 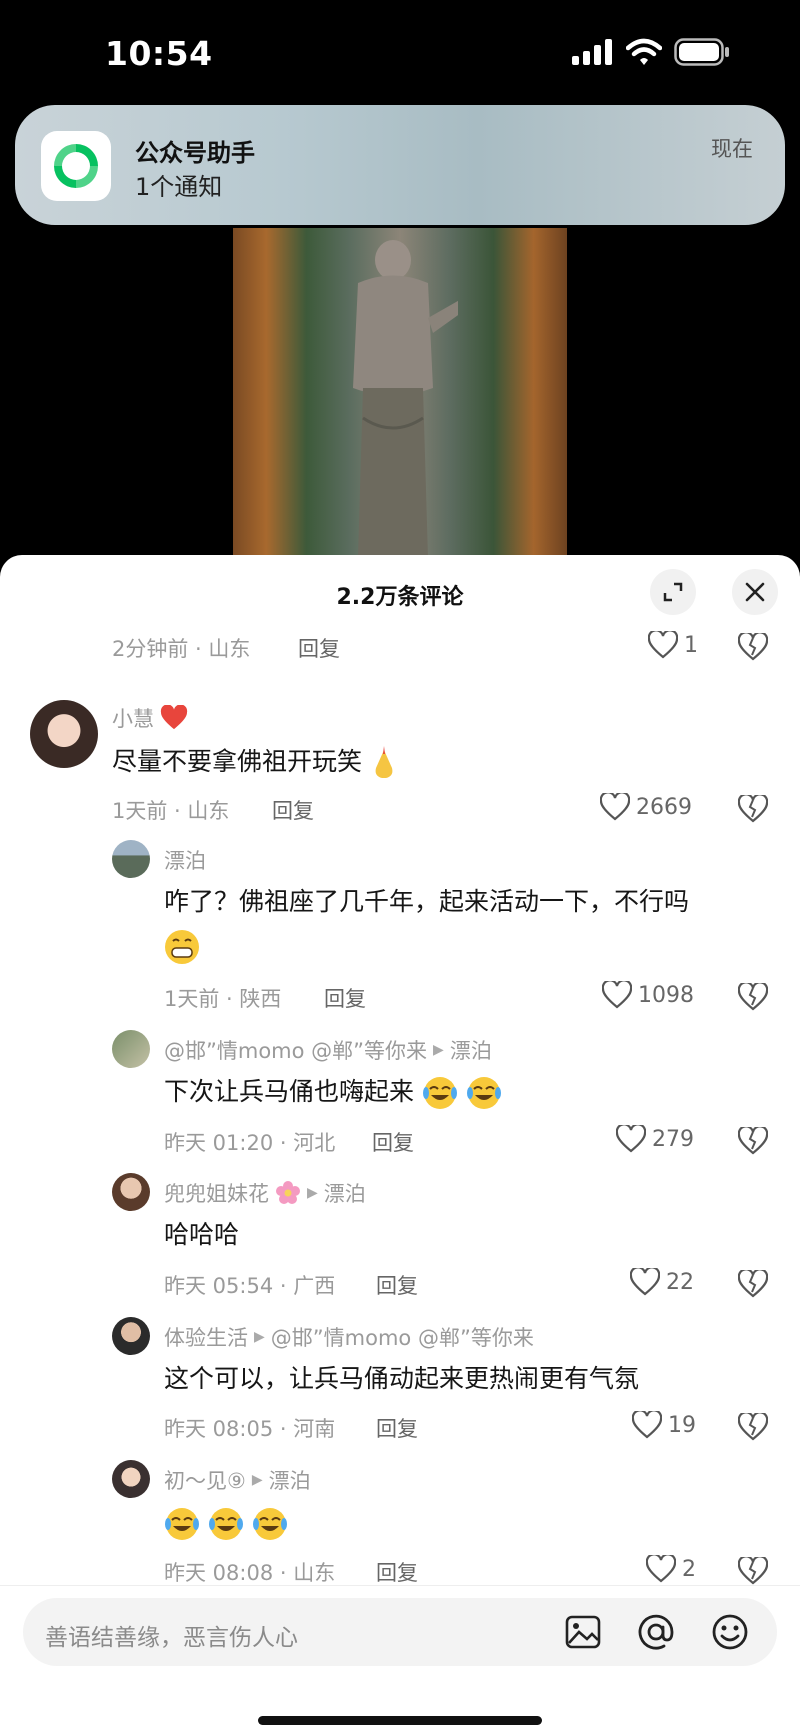 I want to click on comment-username: 小慧, so click(x=150, y=718).